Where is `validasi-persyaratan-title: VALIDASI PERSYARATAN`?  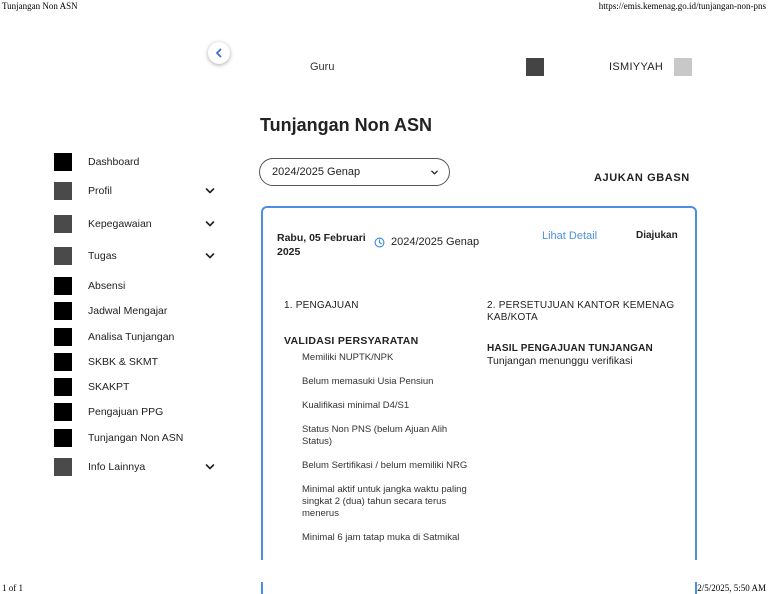 validasi-persyaratan-title: VALIDASI PERSYARATAN is located at coordinates (351, 341).